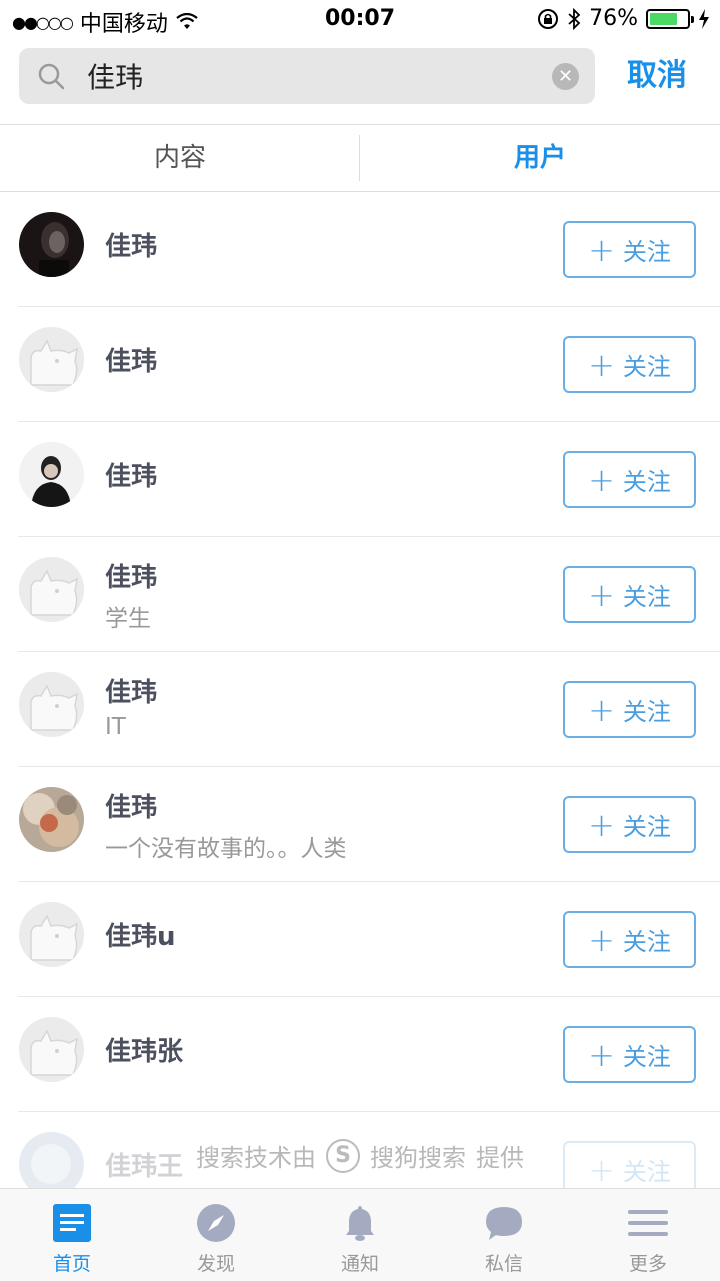 The height and width of the screenshot is (1281, 720). What do you see at coordinates (704, 18) in the screenshot?
I see `charging-icon` at bounding box center [704, 18].